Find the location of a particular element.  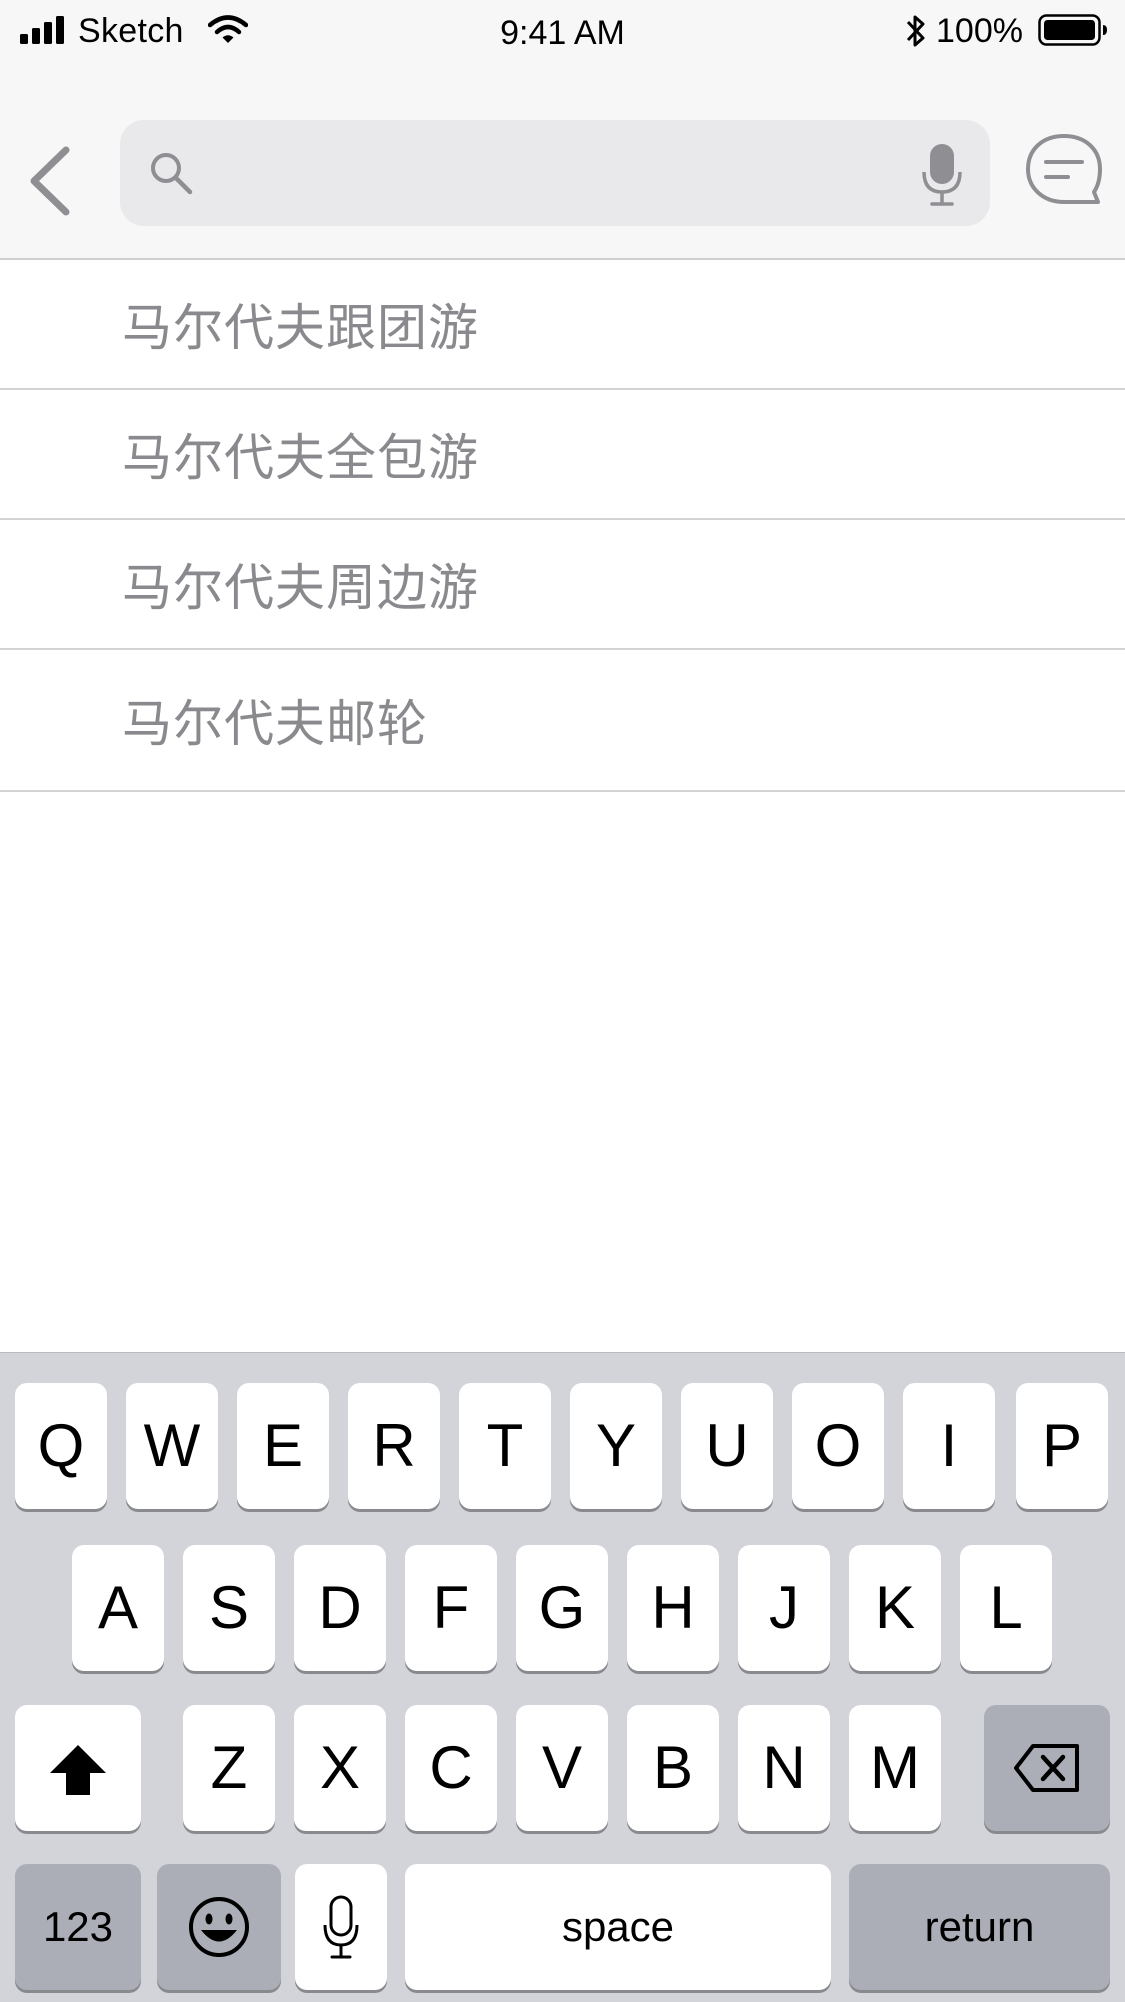

key-s: S is located at coordinates (229, 1608).